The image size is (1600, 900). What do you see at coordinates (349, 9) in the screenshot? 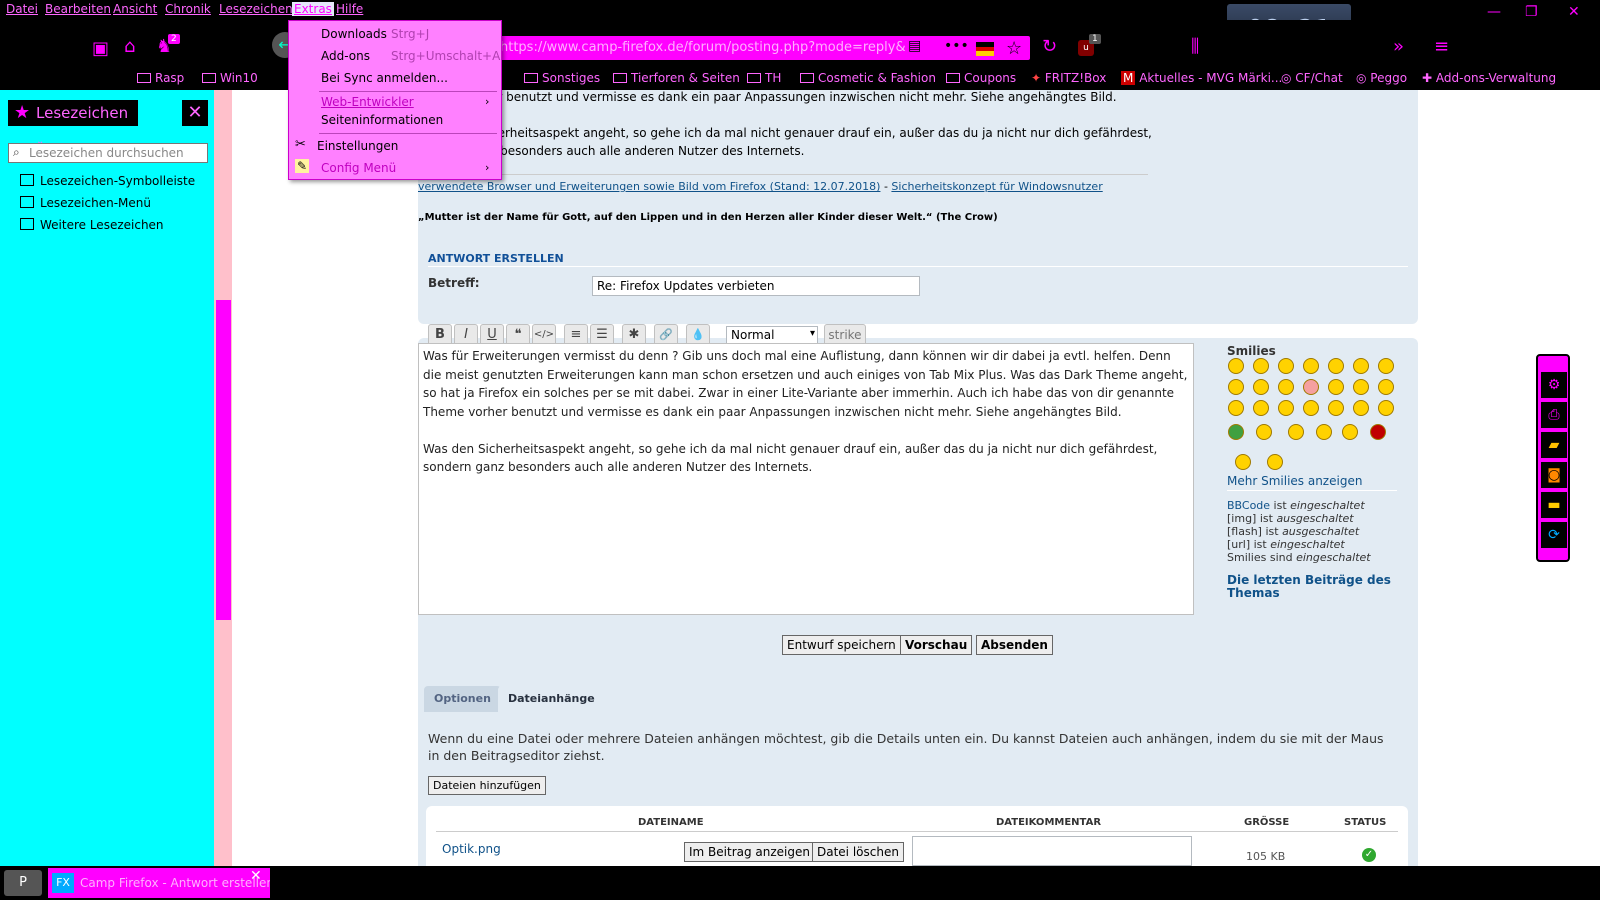
I see `menu-hilfe: Hilfe` at bounding box center [349, 9].